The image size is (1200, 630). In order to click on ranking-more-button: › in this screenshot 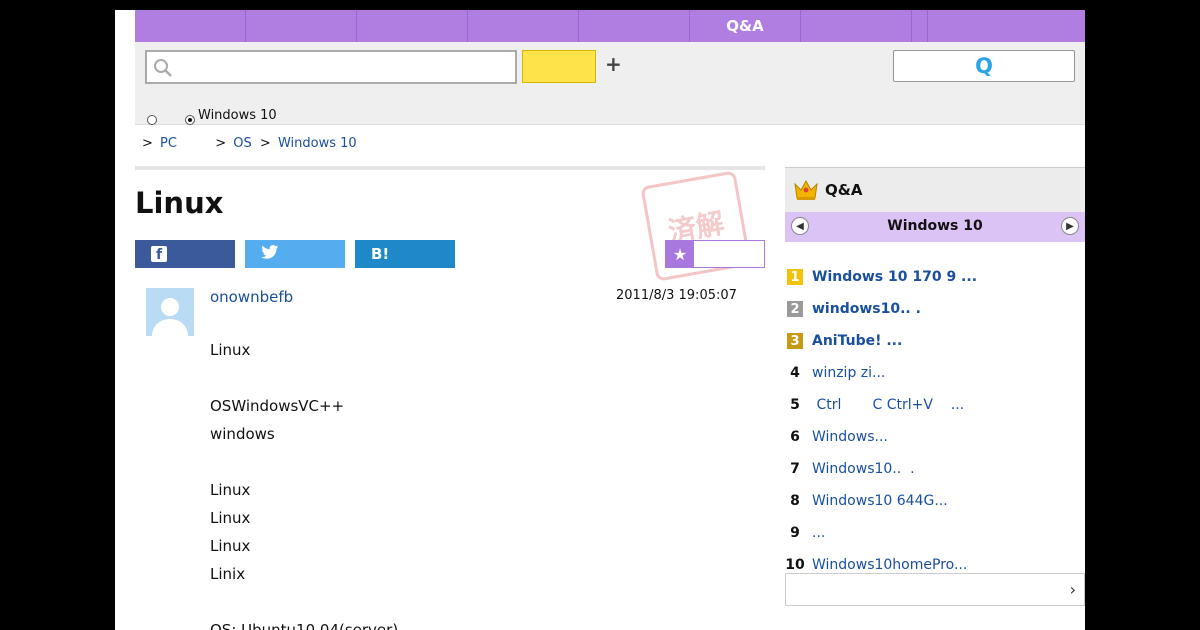, I will do `click(935, 589)`.